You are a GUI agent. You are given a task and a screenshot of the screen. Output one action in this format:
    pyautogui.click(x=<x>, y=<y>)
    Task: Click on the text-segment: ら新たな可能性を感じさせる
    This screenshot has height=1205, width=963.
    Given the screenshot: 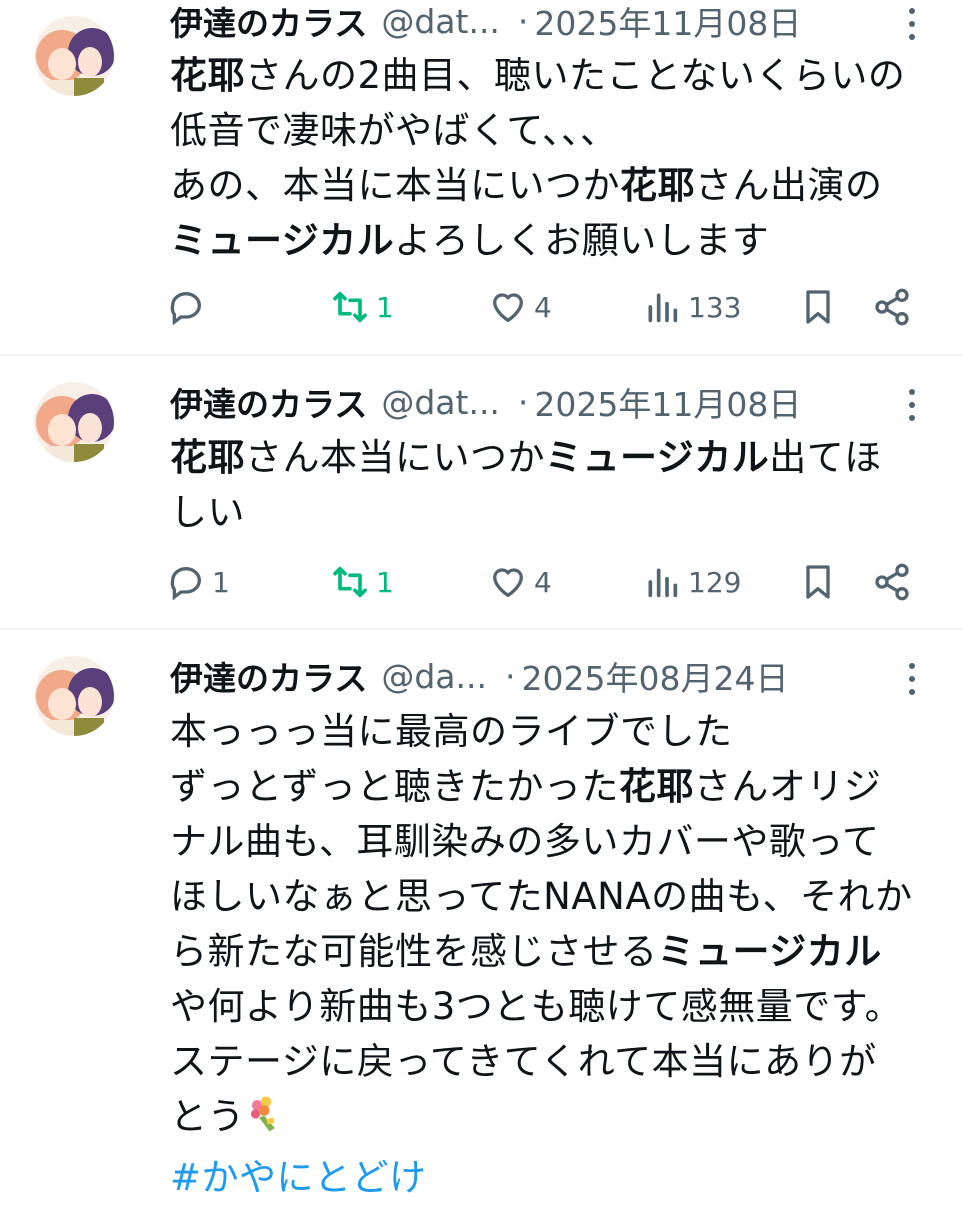 What is the action you would take?
    pyautogui.click(x=414, y=951)
    